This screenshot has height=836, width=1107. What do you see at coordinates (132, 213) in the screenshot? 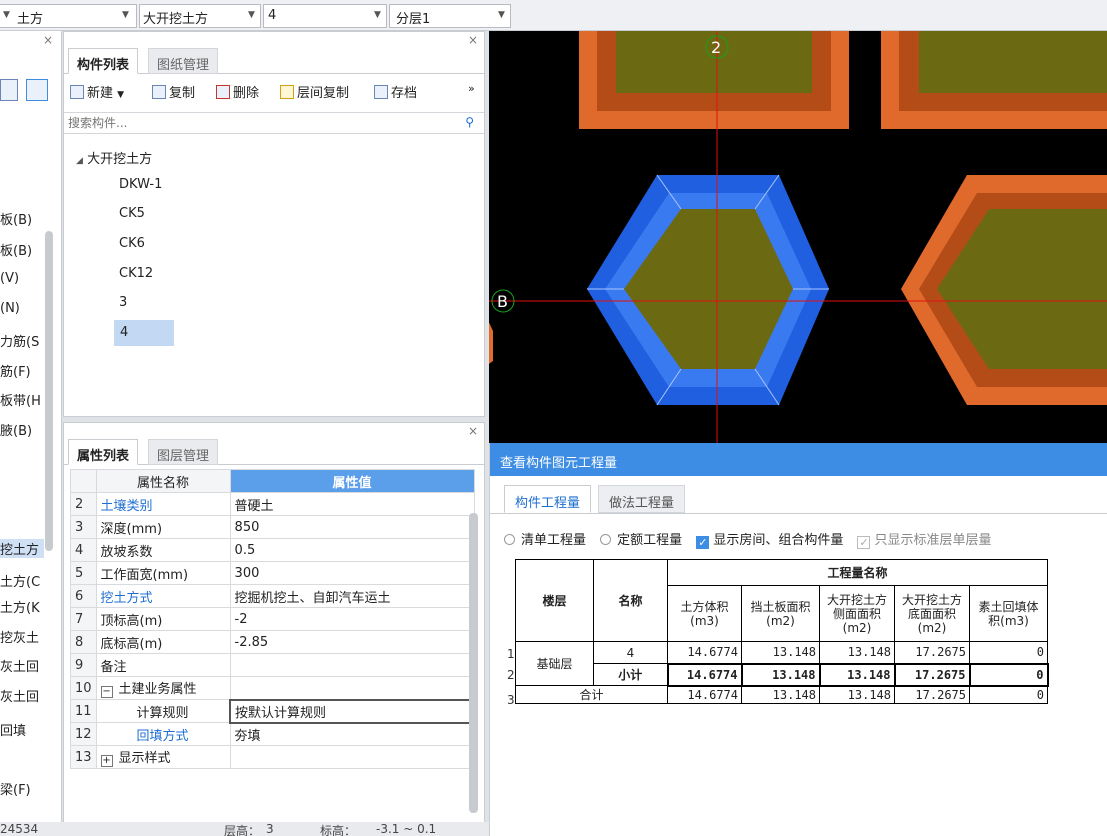
I see `tree-node: CK5` at bounding box center [132, 213].